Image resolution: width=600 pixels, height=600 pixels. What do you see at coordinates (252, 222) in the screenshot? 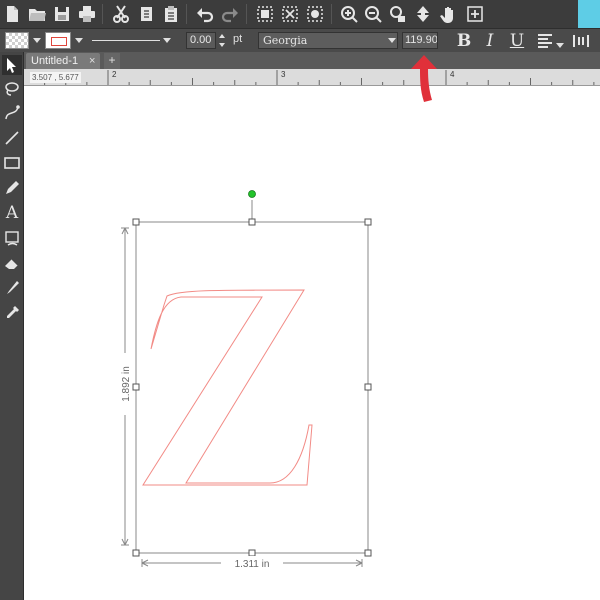
I see `handle-top-middle` at bounding box center [252, 222].